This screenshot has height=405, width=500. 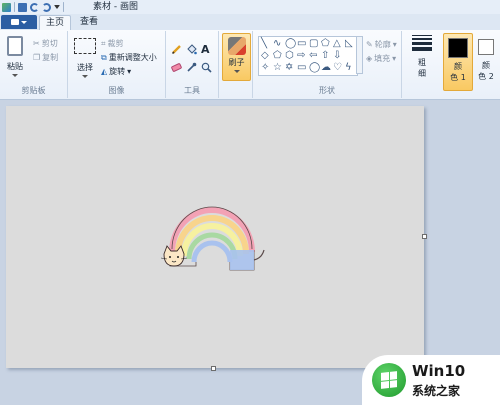 I want to click on fill-label: 填充, so click(x=382, y=58).